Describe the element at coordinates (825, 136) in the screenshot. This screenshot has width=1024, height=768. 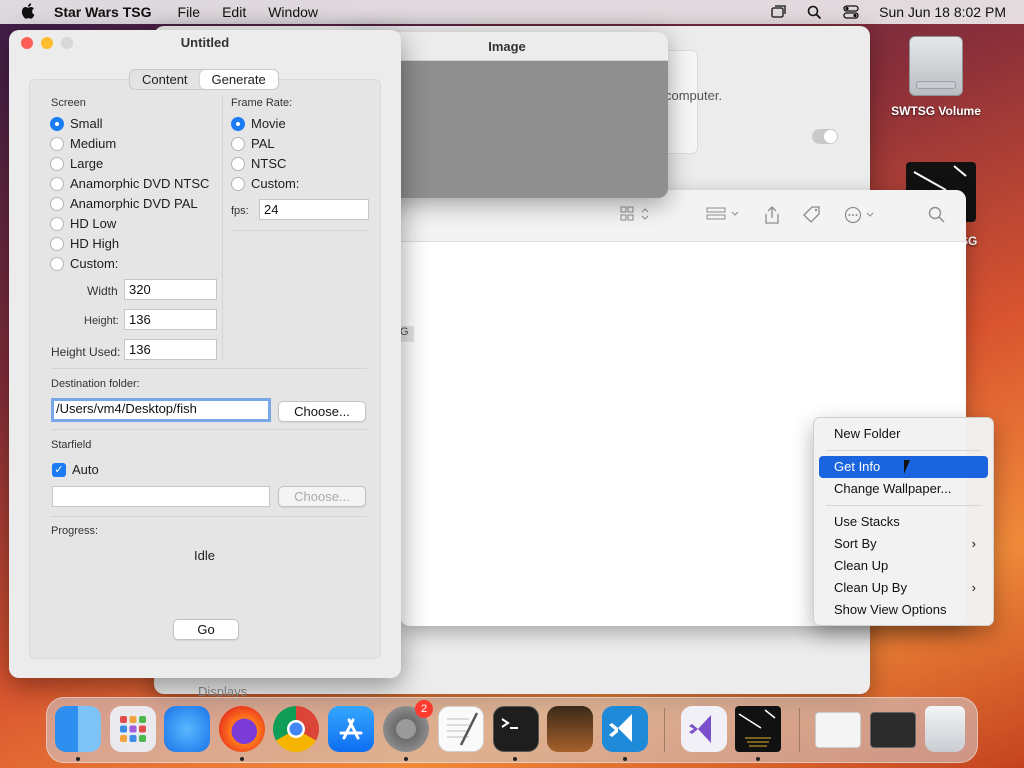
I see `settings-toggle` at that location.